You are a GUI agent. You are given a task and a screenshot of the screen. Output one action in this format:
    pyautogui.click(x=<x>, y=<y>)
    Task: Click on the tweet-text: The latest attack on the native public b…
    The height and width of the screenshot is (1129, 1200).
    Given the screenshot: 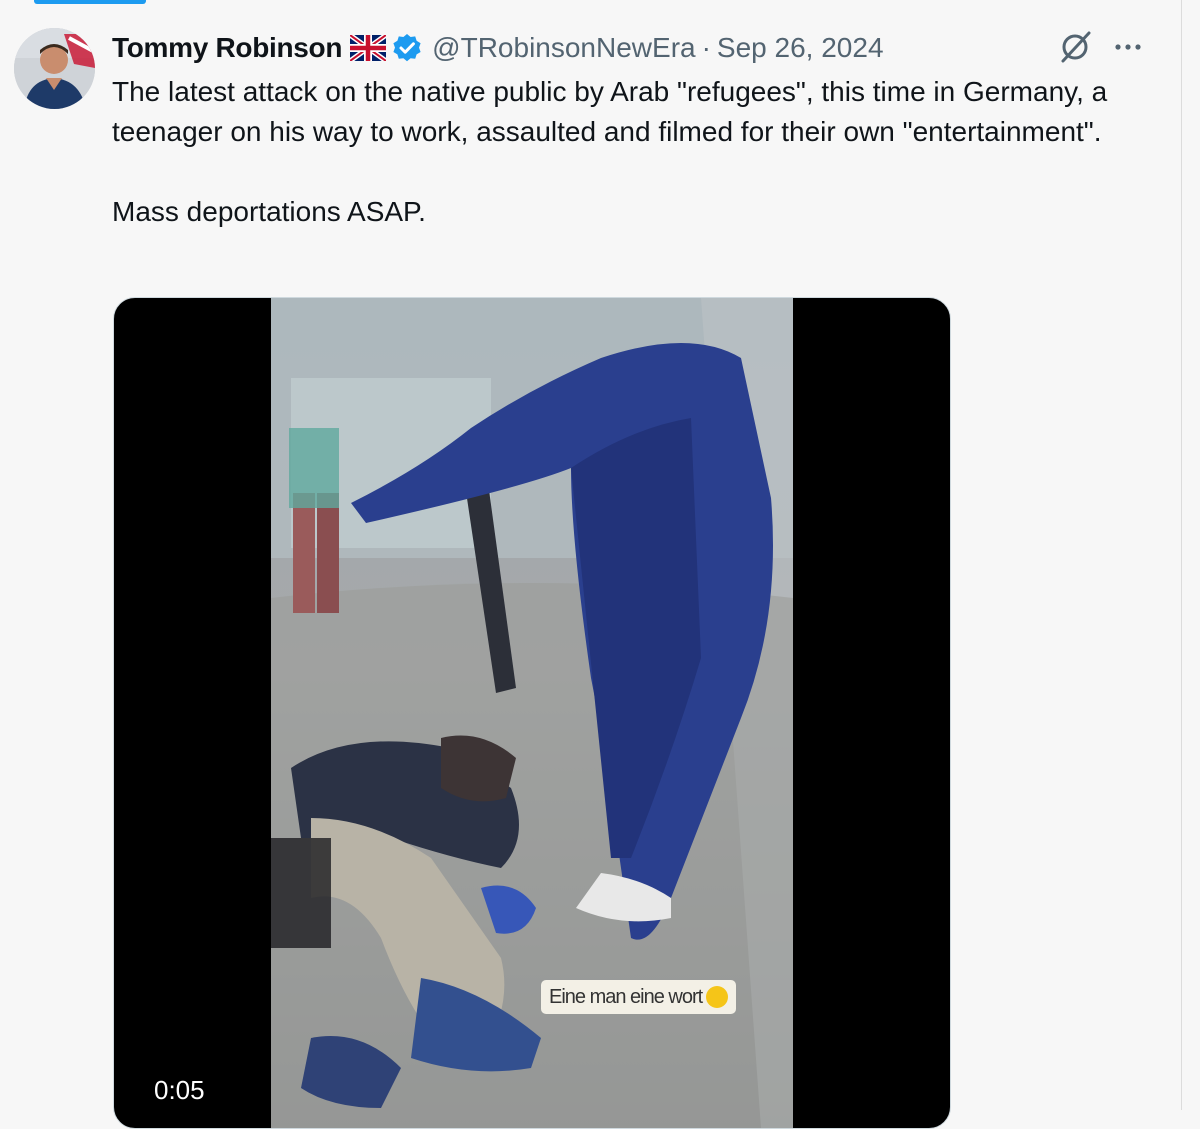 What is the action you would take?
    pyautogui.click(x=637, y=152)
    